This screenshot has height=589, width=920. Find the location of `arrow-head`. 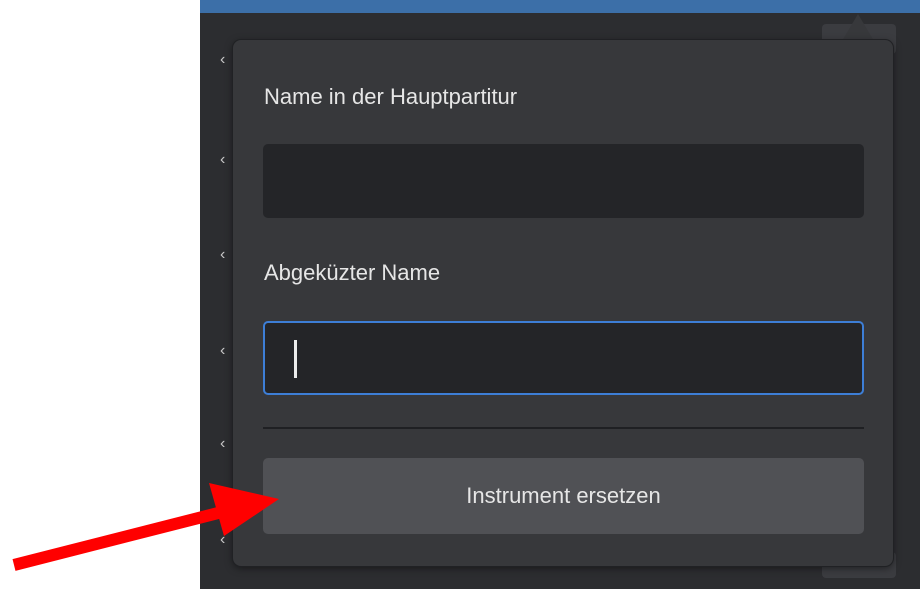

arrow-head is located at coordinates (244, 509).